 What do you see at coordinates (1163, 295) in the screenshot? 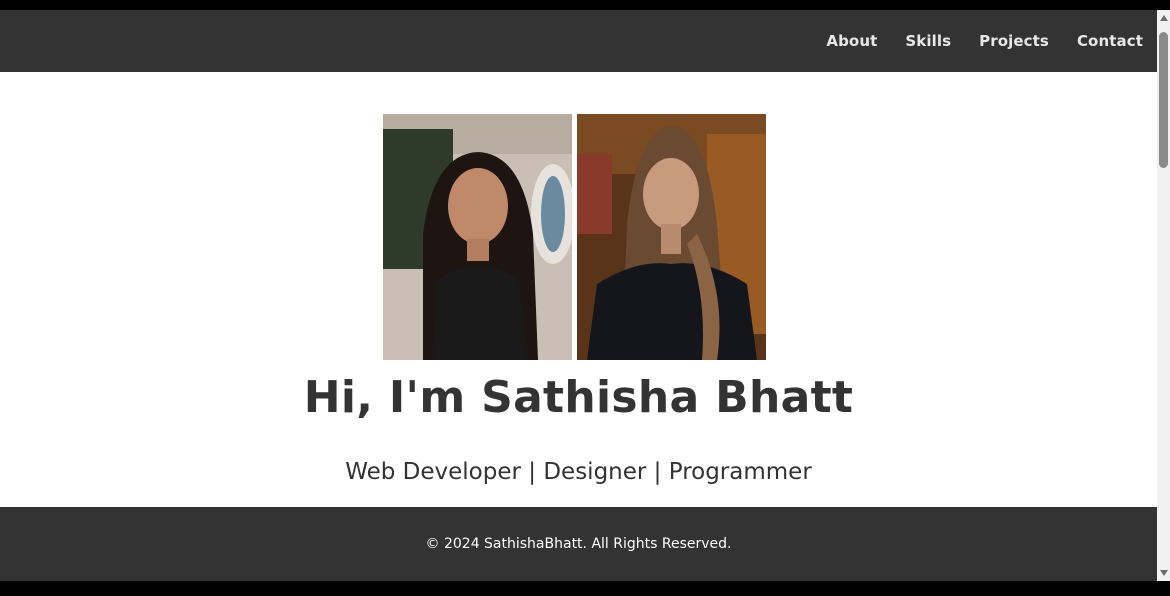
I see `vertical-scrollbar` at bounding box center [1163, 295].